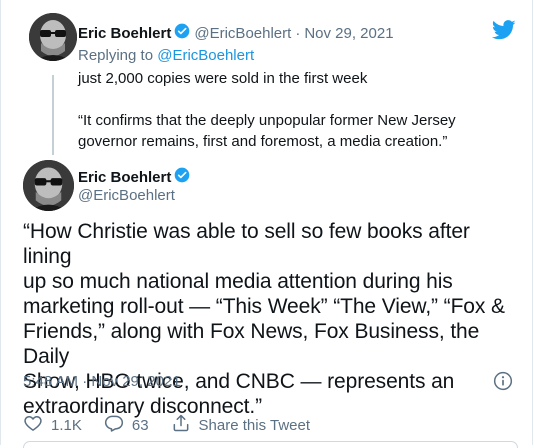  I want to click on main-header: Eric Boehlert, so click(136, 177).